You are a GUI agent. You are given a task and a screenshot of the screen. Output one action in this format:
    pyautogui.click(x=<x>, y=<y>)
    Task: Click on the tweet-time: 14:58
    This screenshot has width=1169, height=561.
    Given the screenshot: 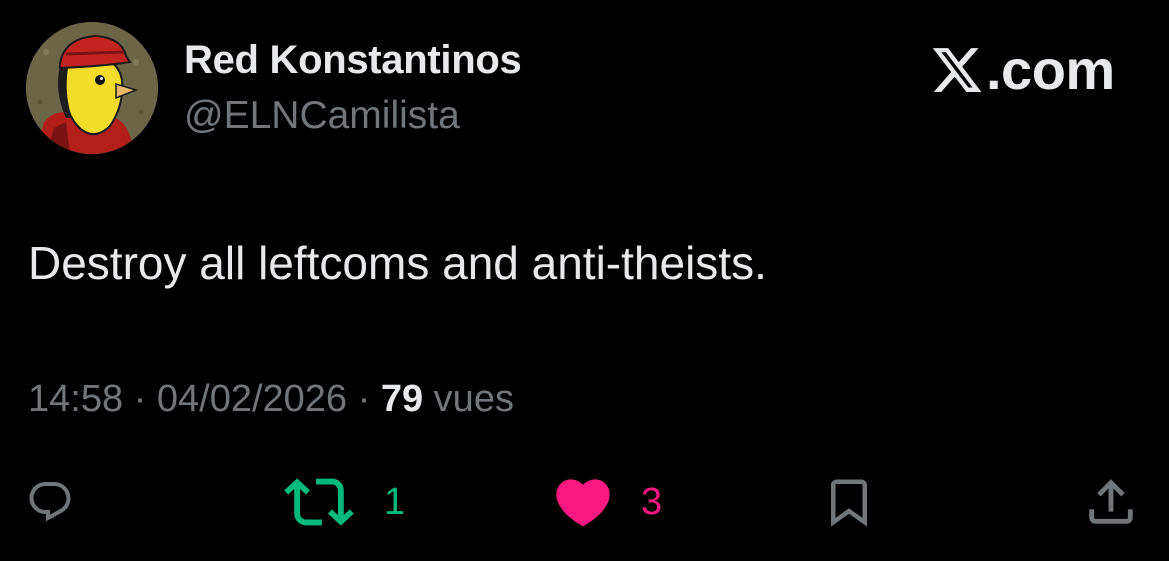 What is the action you would take?
    pyautogui.click(x=75, y=399)
    